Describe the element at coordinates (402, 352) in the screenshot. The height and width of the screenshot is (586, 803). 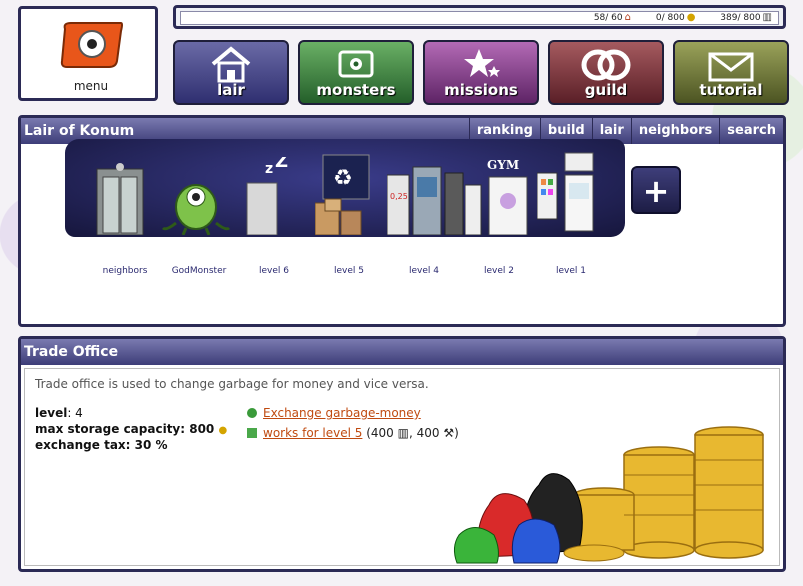
I see `trade-office-header: Trade Office` at that location.